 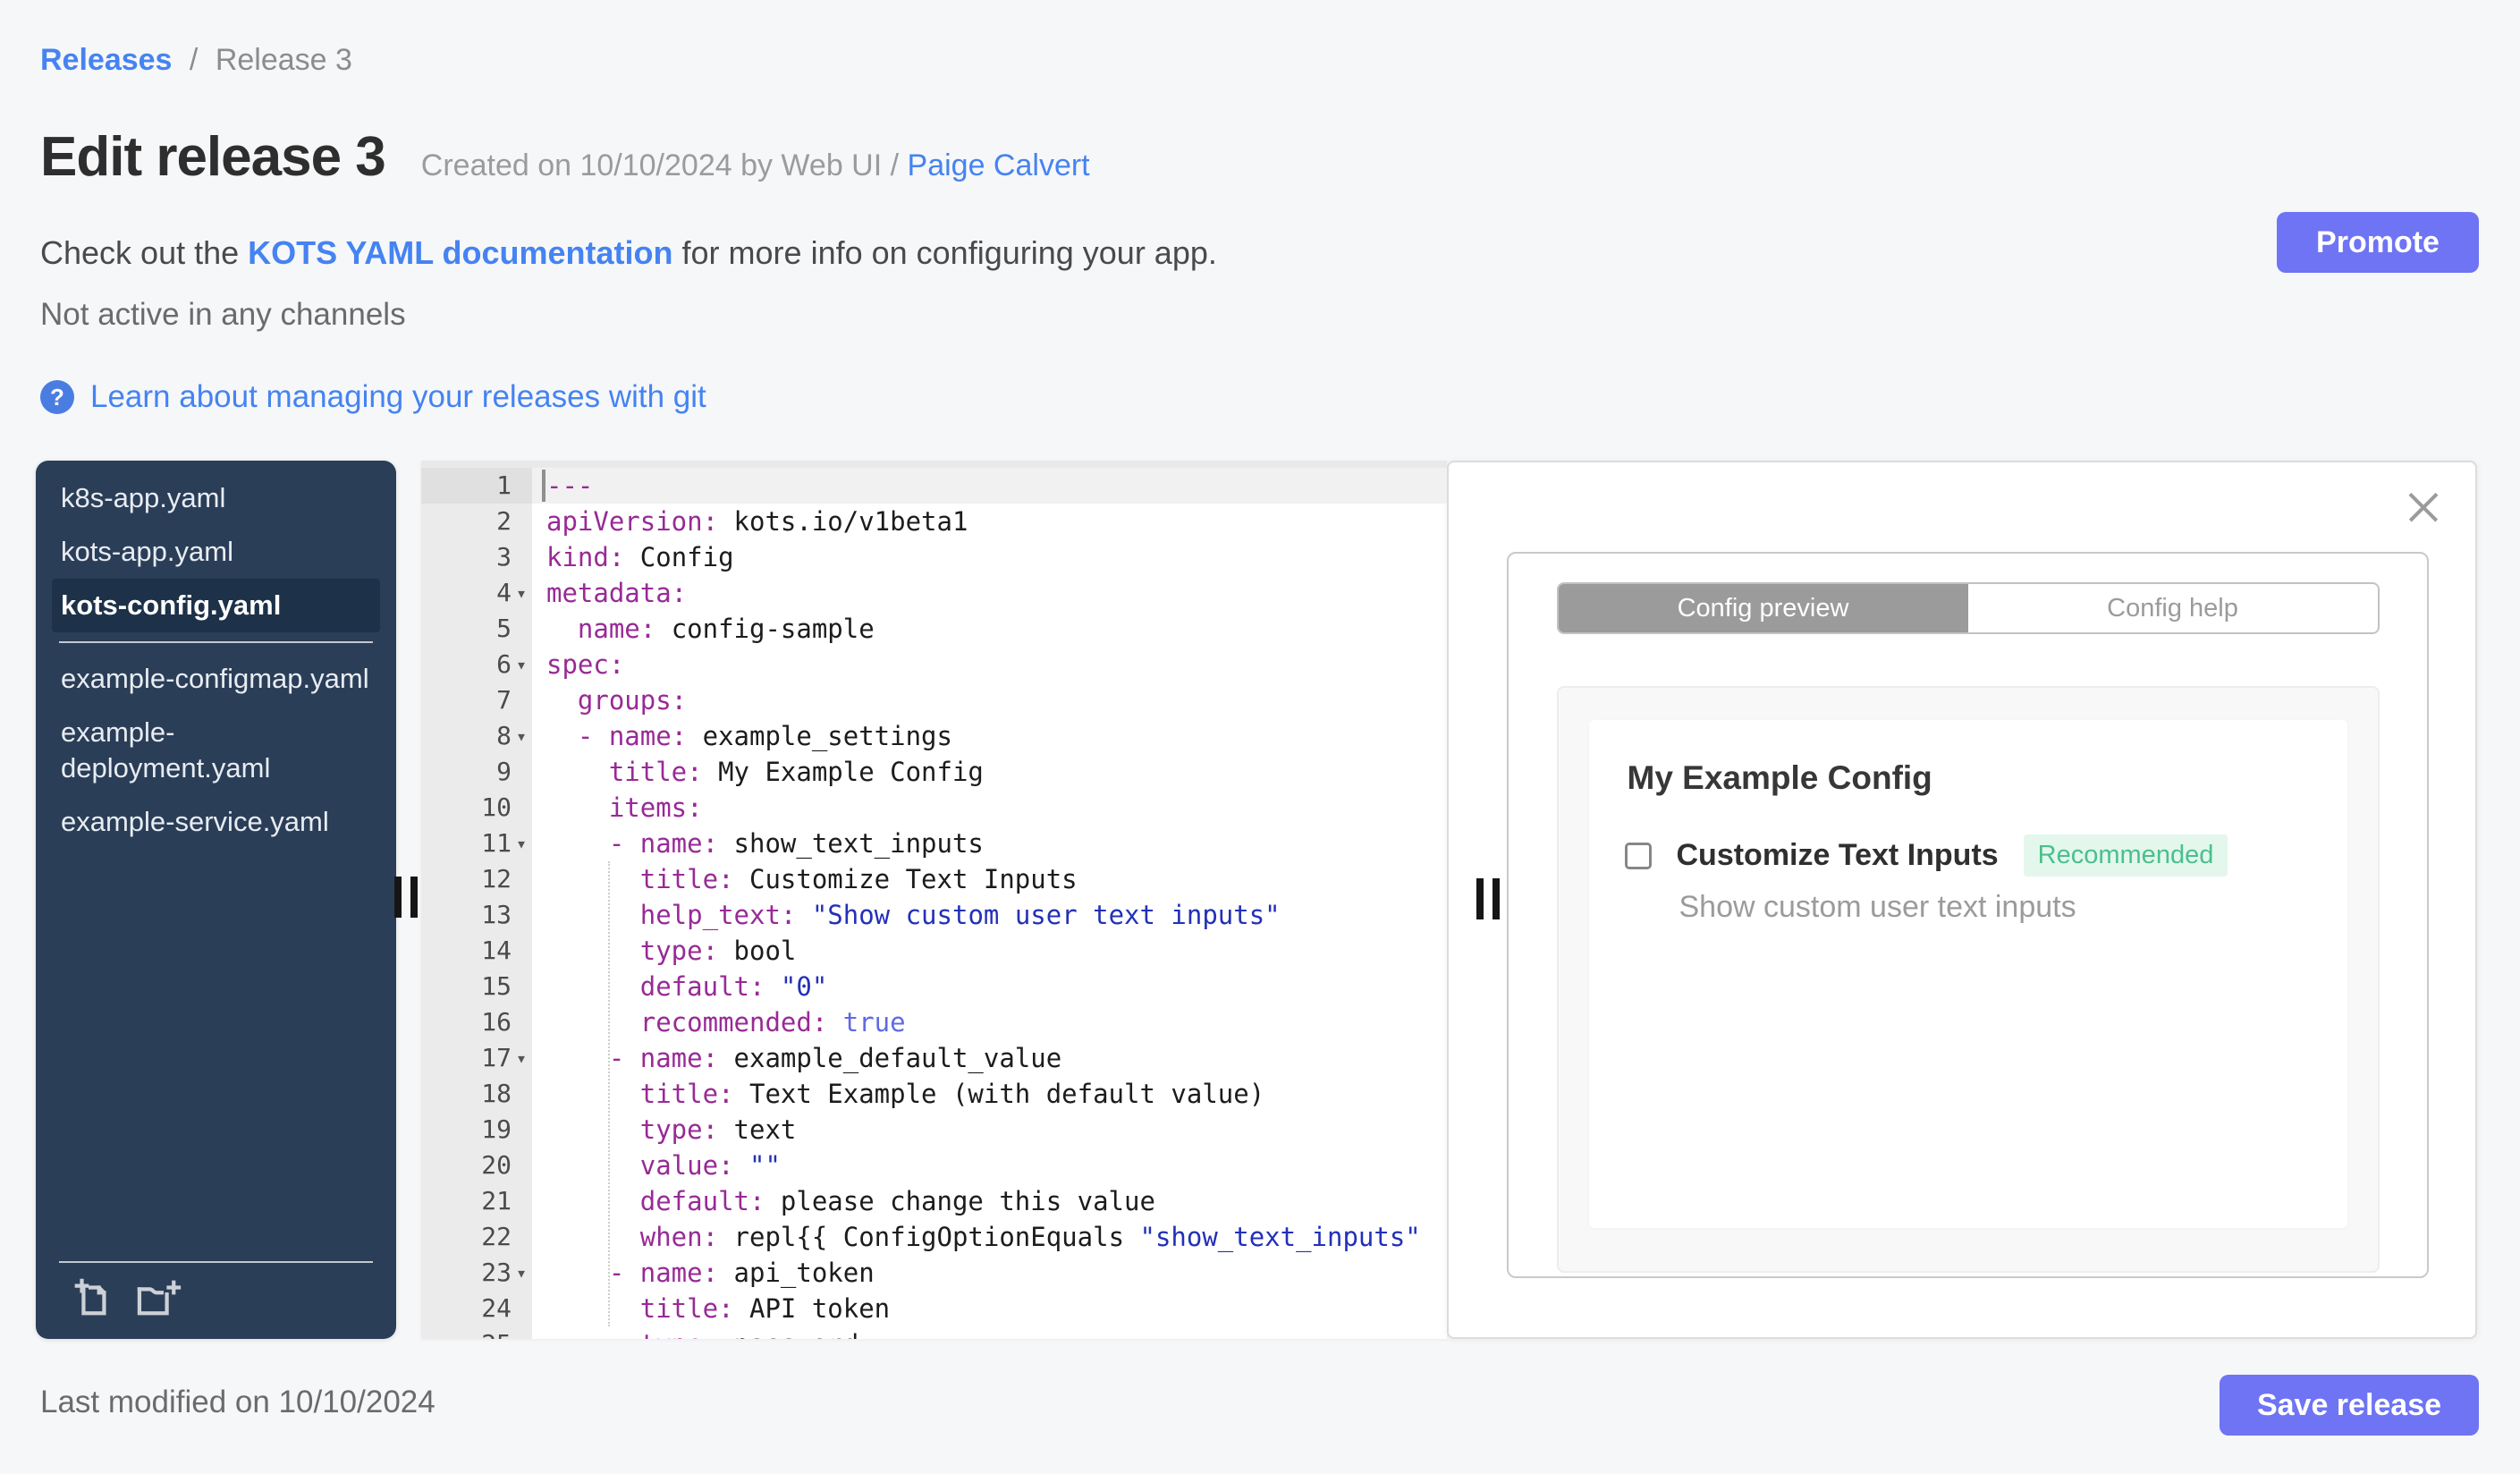 What do you see at coordinates (158, 1300) in the screenshot?
I see `new-folder-icon` at bounding box center [158, 1300].